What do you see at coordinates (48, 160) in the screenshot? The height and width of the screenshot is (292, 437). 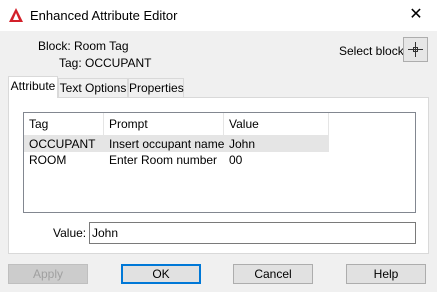 I see `row-tag: ROOM` at bounding box center [48, 160].